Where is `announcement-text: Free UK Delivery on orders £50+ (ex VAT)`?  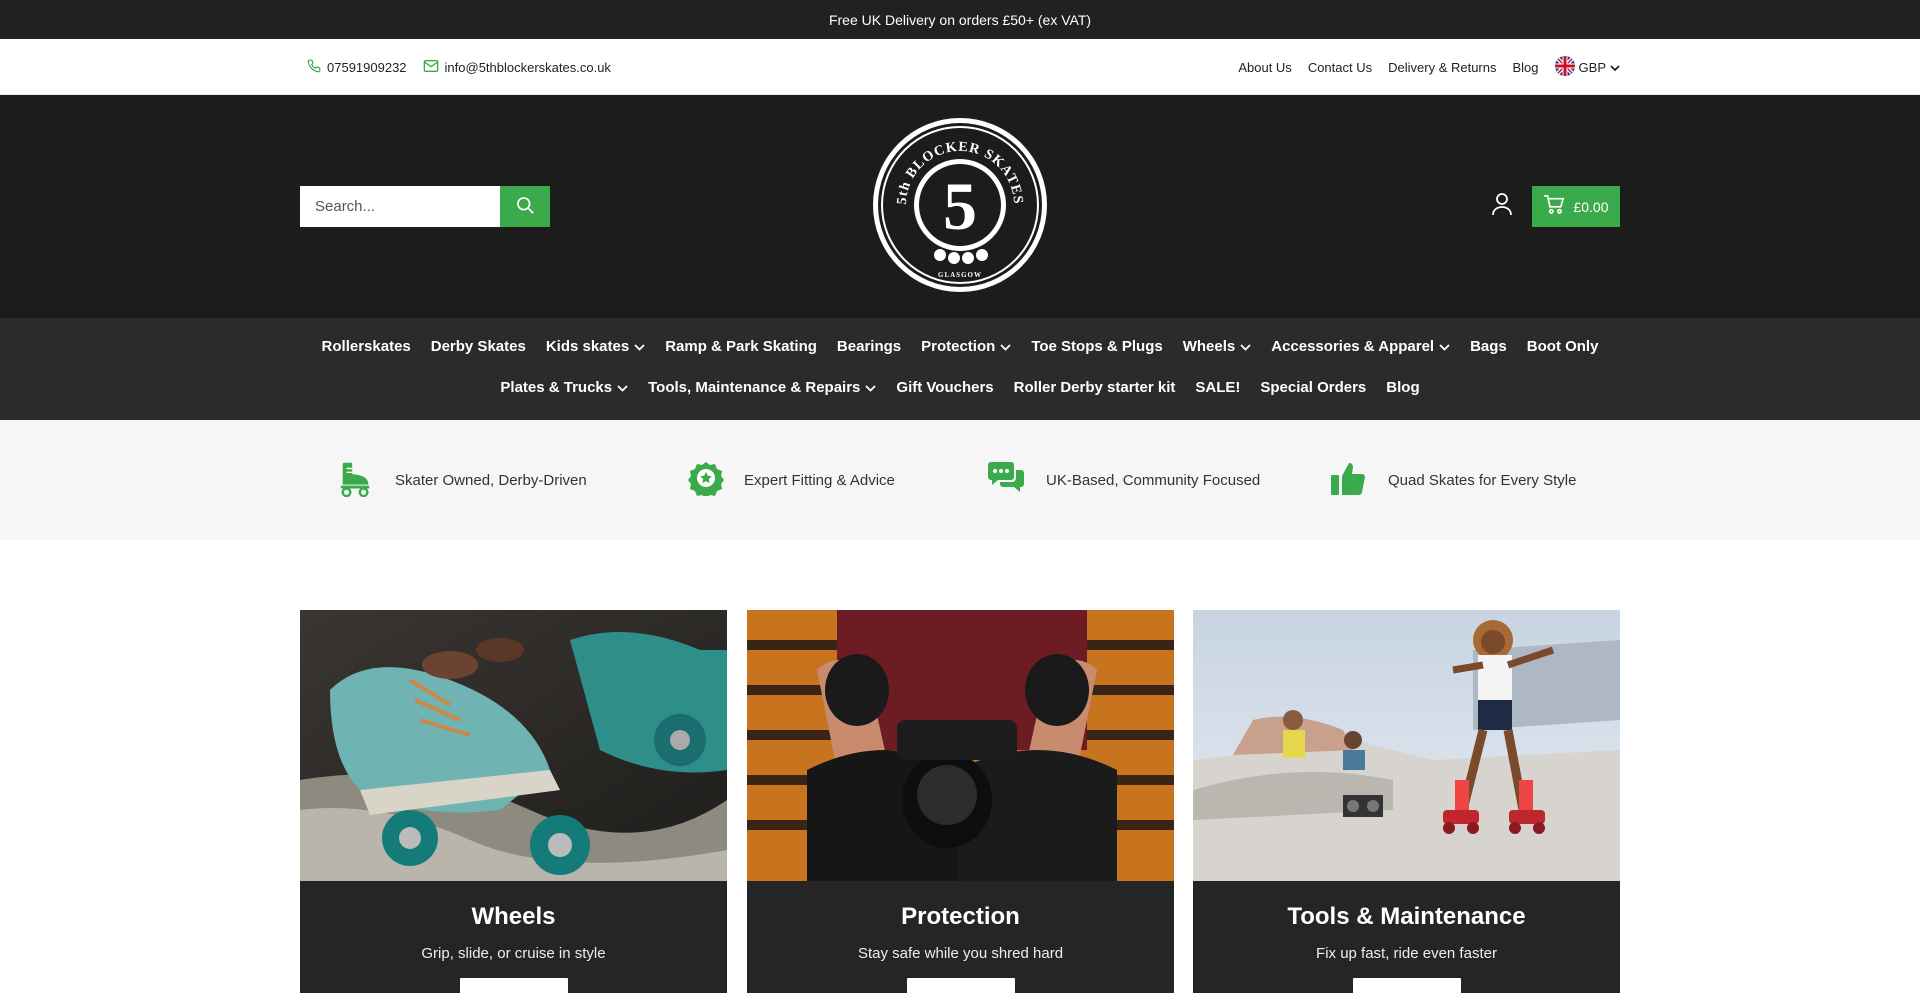 announcement-text: Free UK Delivery on orders £50+ (ex VAT) is located at coordinates (960, 19).